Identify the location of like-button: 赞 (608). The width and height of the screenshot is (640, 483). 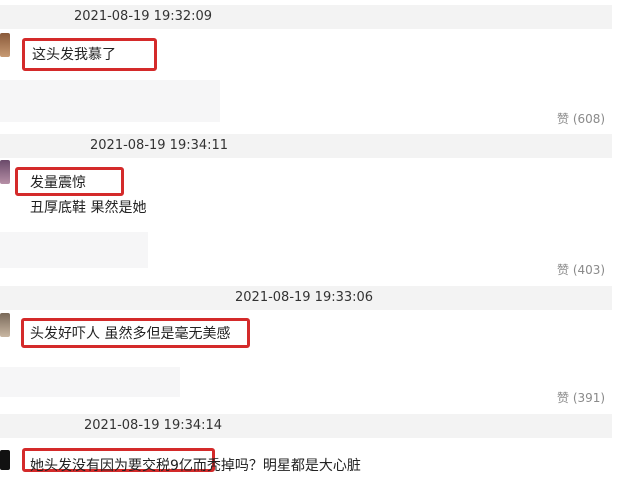
(581, 118).